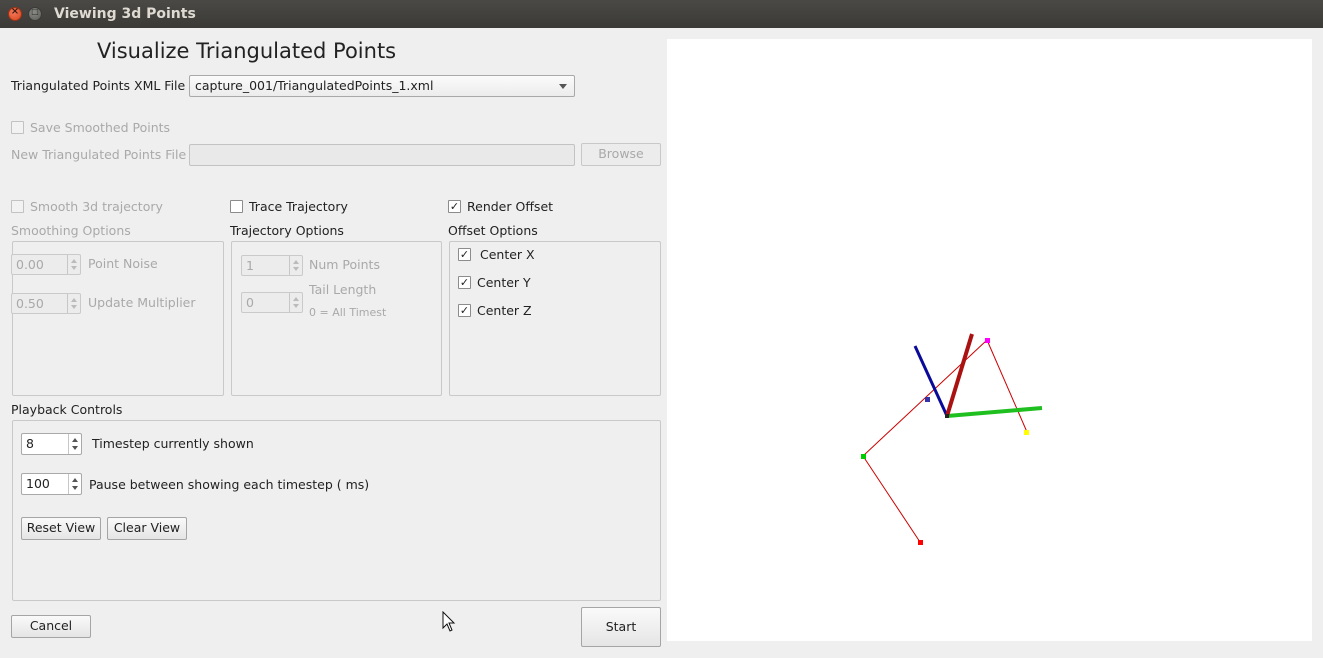 This screenshot has width=1323, height=658. I want to click on tail-length-hint: 0 = All Timest, so click(348, 312).